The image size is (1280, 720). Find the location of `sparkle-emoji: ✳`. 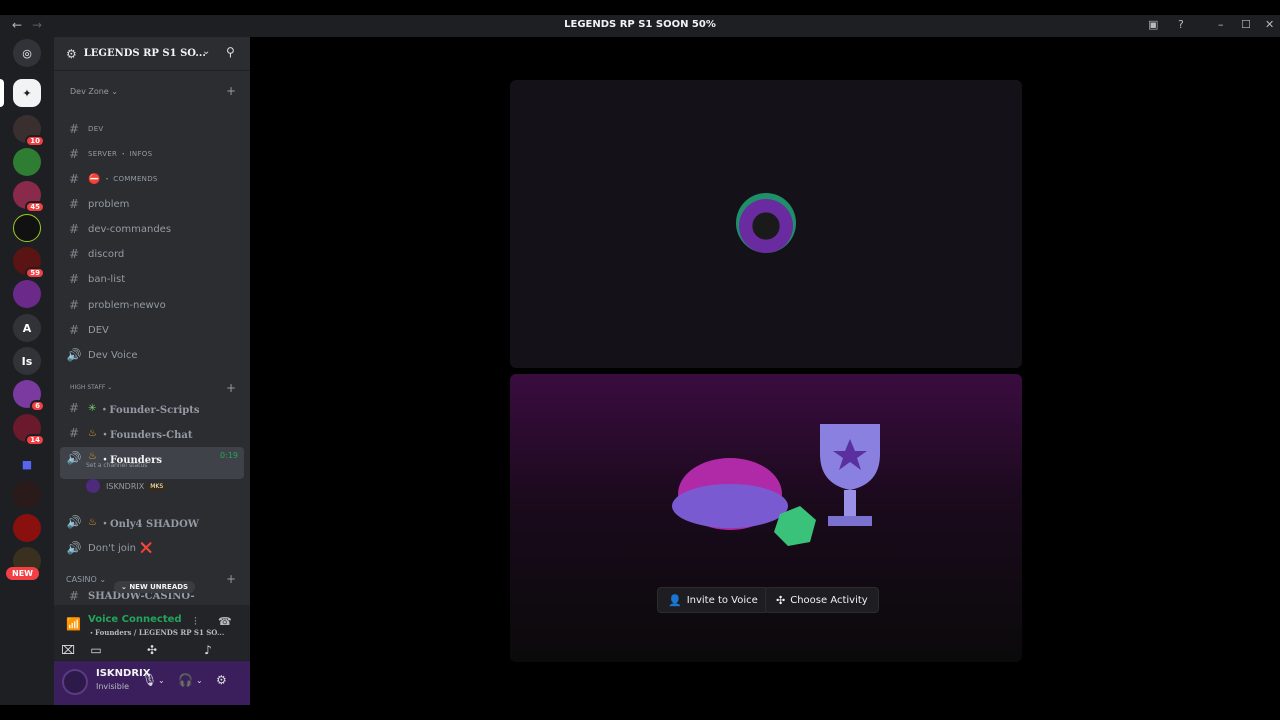

sparkle-emoji: ✳ is located at coordinates (92, 408).